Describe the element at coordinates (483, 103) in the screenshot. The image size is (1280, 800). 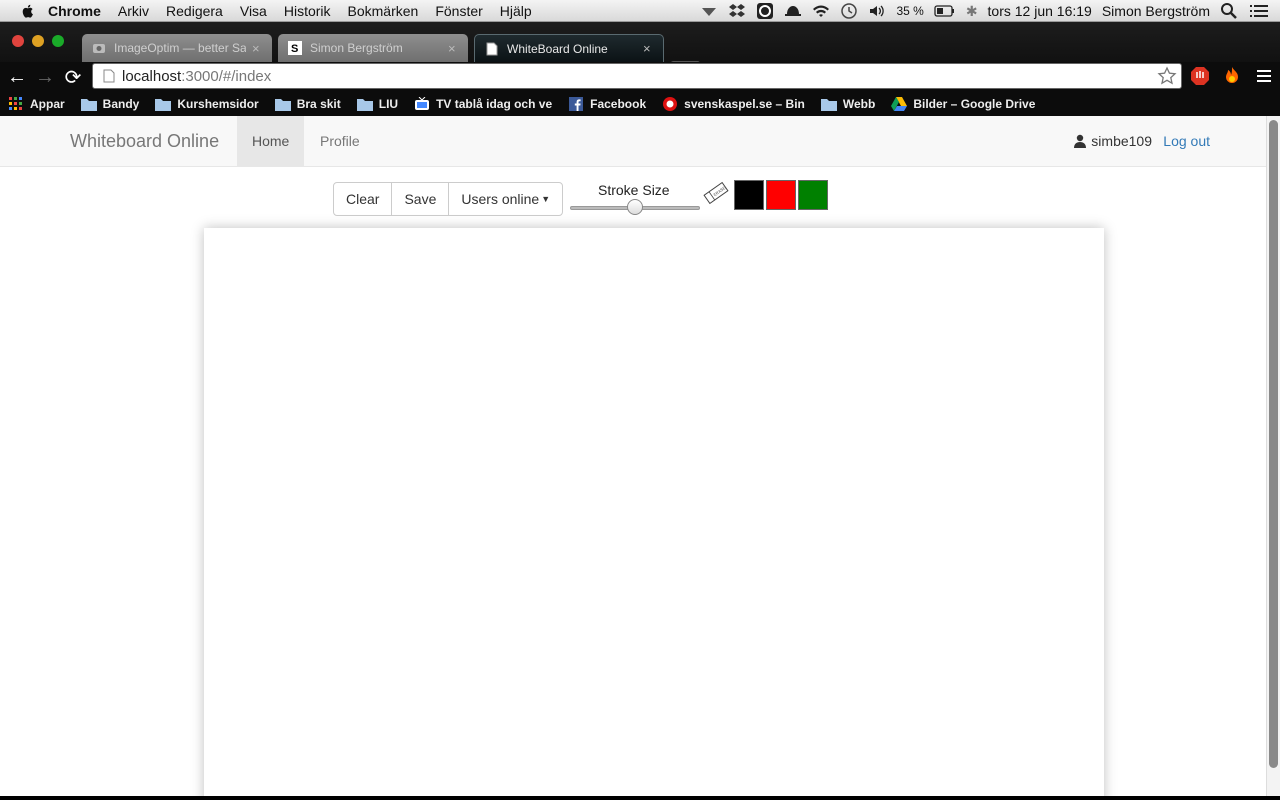
I see `bookmark-tv-tabla: TV tablå idag och ve` at that location.